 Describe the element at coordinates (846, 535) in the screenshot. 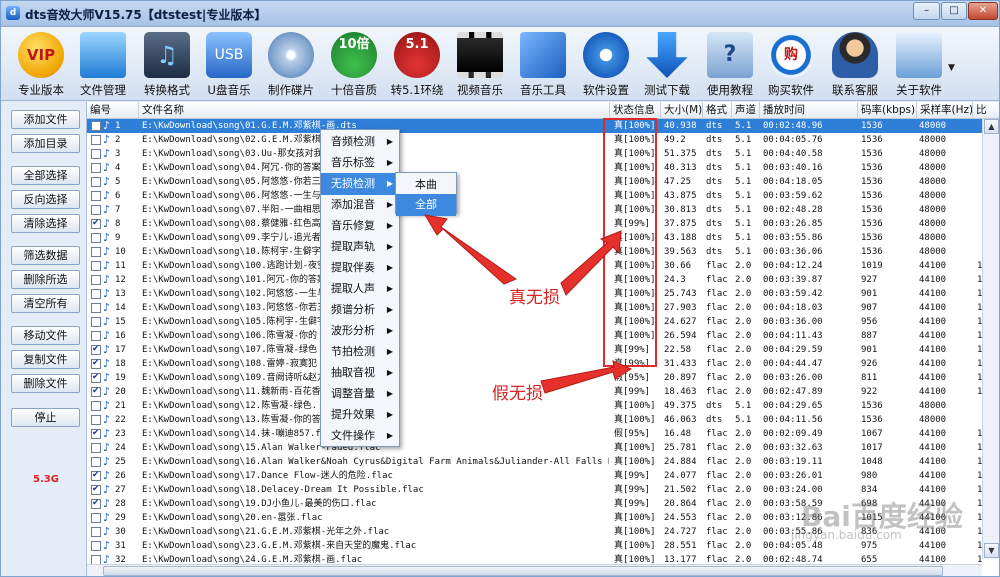

I see `watermark-url: jingyan.baidu.com` at that location.